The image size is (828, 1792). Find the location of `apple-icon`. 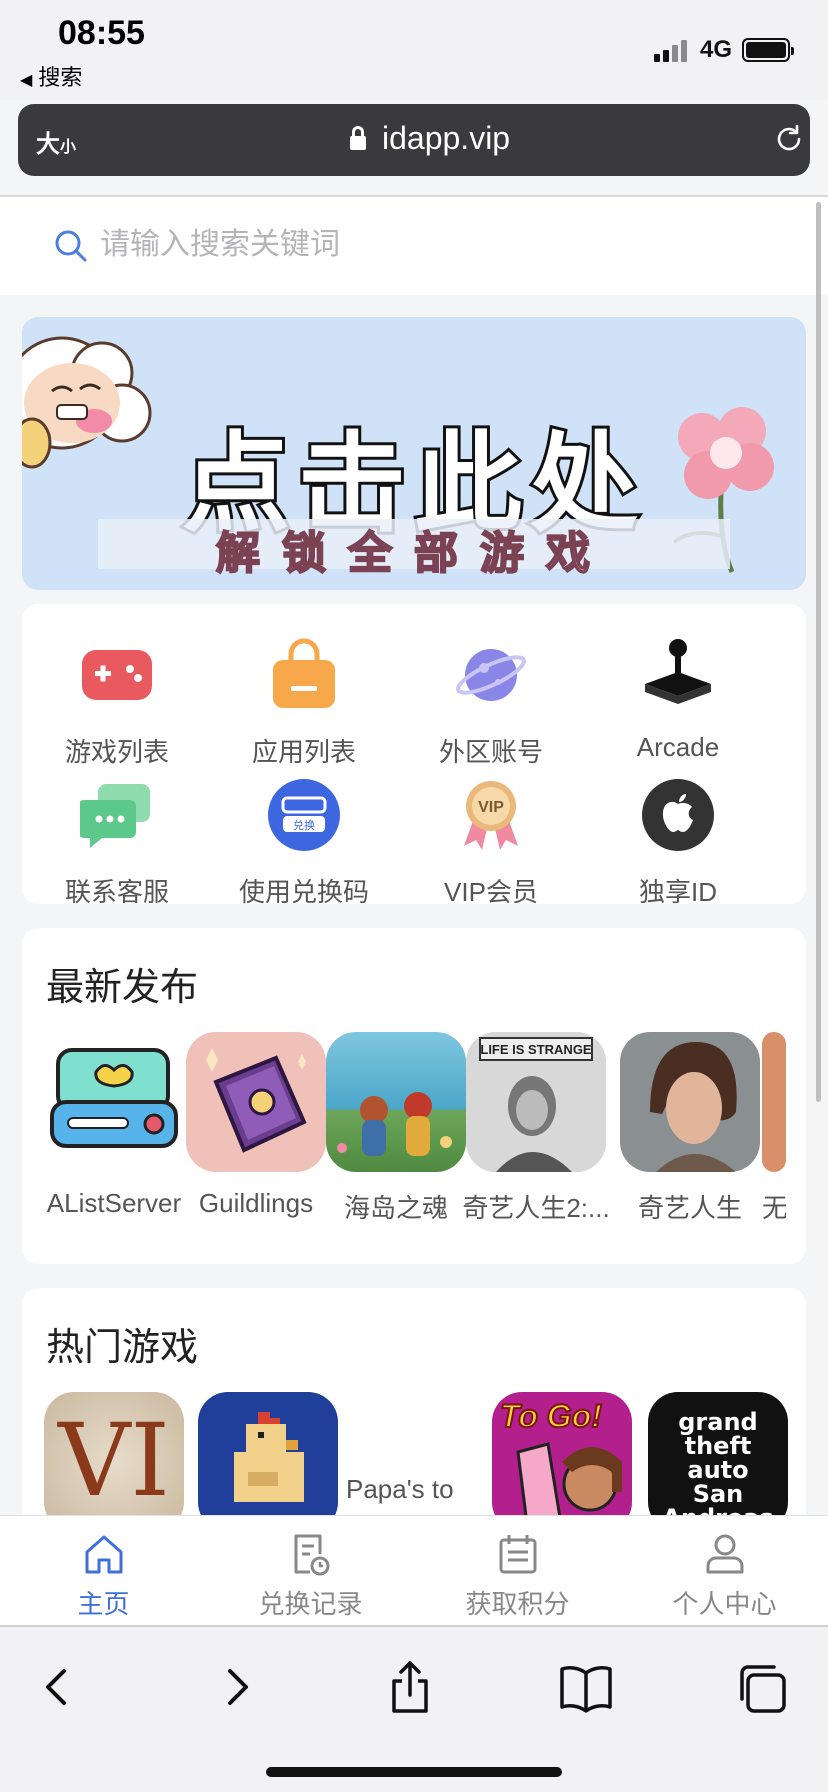

apple-icon is located at coordinates (678, 815).